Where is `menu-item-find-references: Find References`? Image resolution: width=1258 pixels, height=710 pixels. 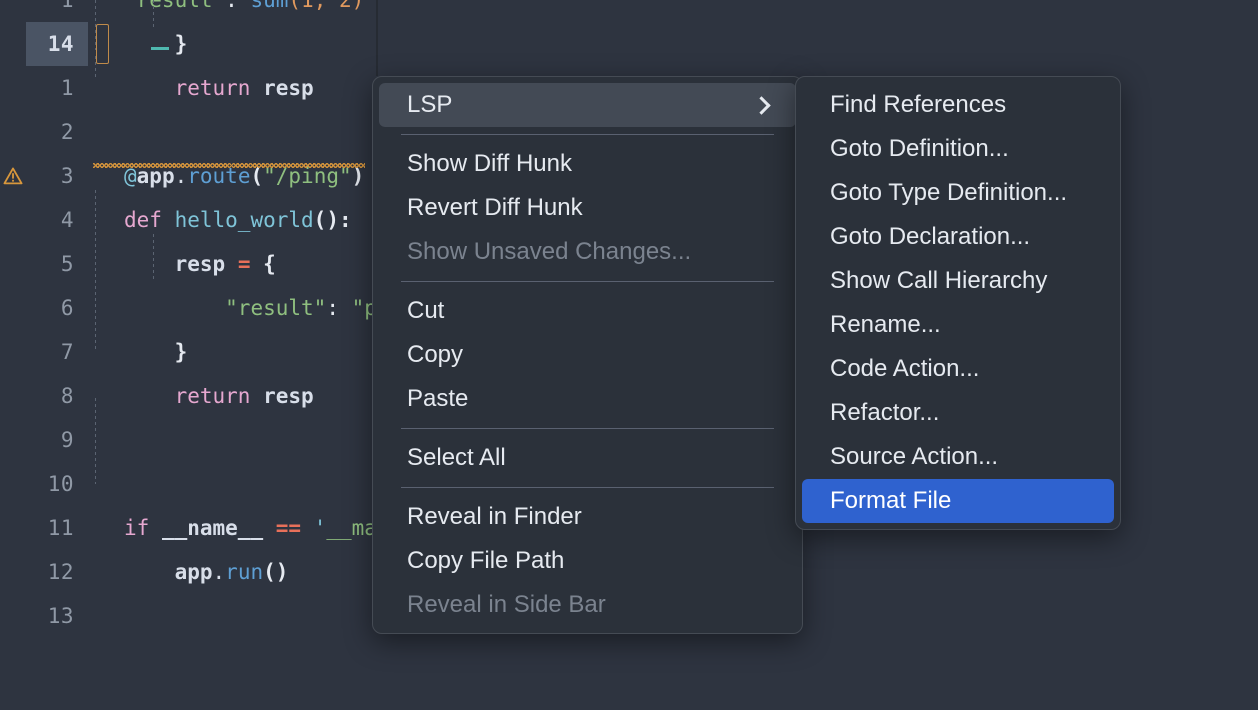
menu-item-find-references: Find References is located at coordinates (958, 105).